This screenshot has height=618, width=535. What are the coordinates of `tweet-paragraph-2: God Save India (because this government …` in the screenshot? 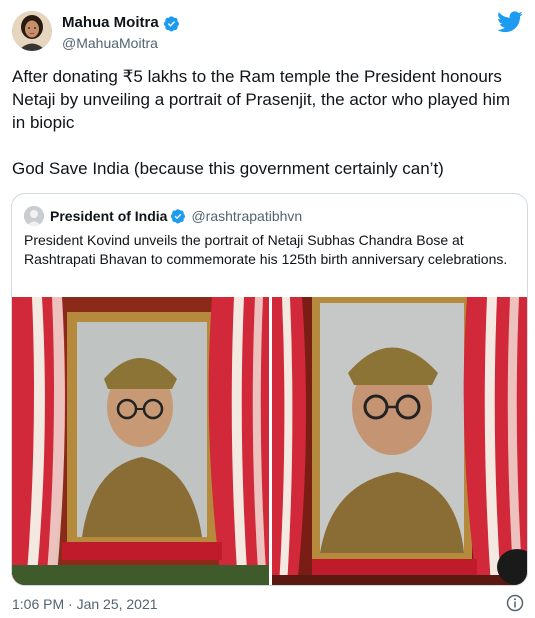 It's located at (228, 168).